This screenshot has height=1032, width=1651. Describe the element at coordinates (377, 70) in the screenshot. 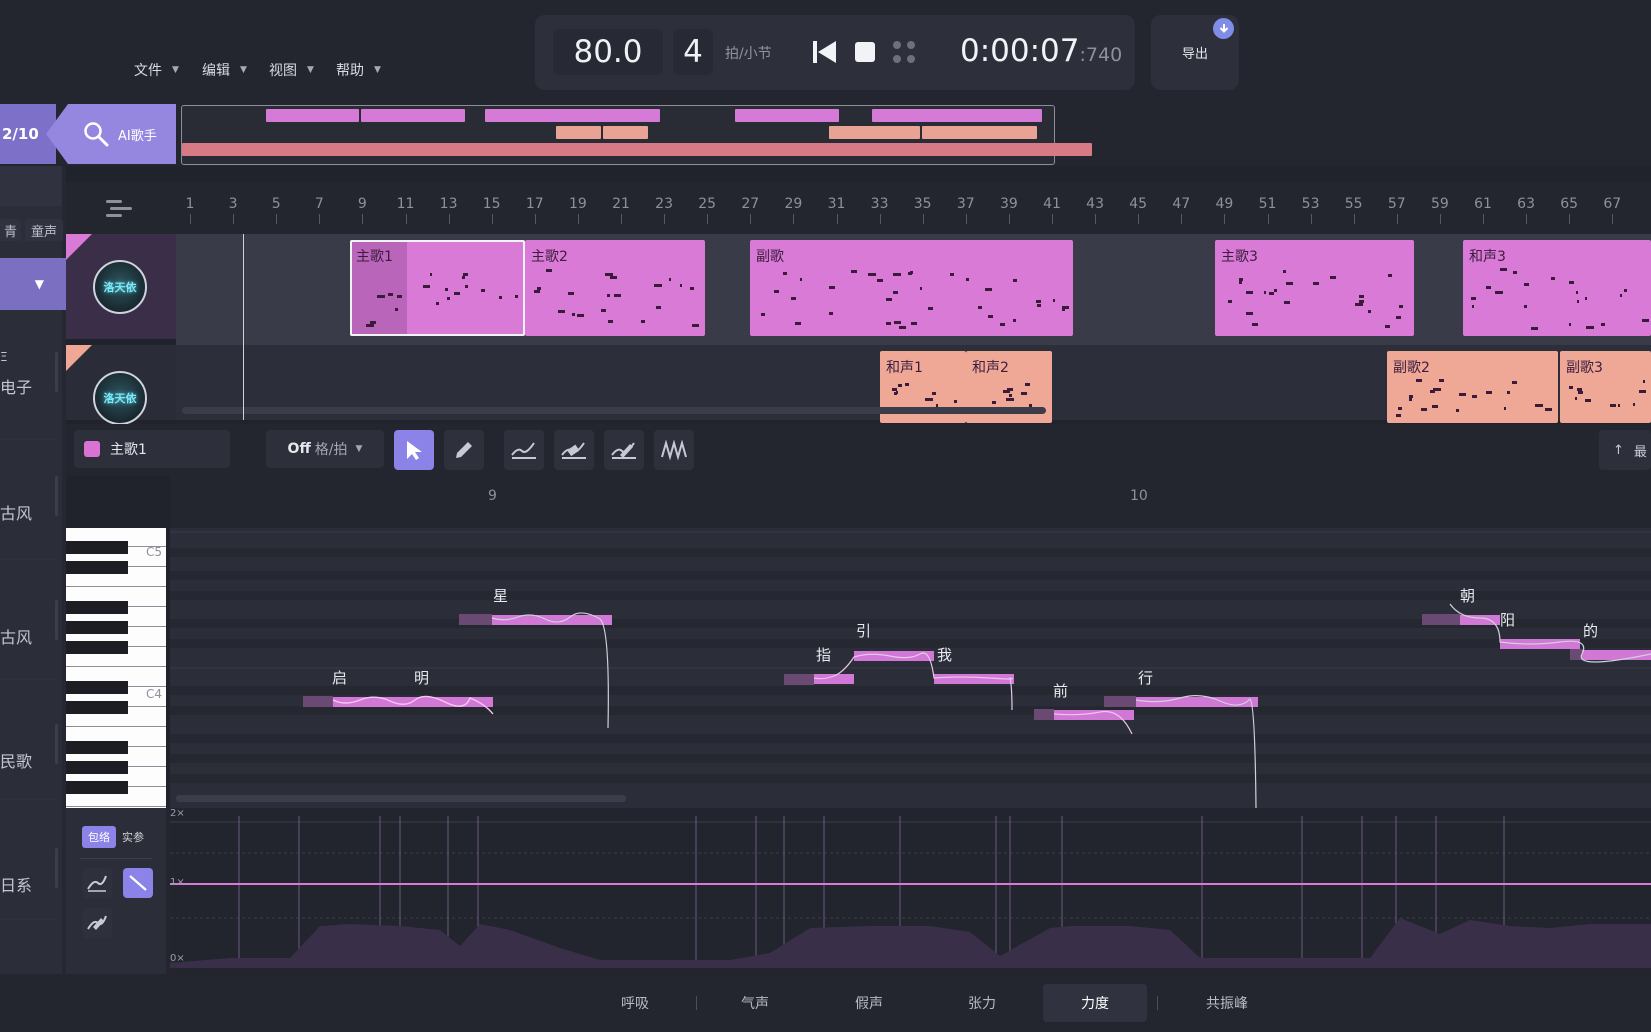

I see `chevron-down-icon: ▼` at that location.